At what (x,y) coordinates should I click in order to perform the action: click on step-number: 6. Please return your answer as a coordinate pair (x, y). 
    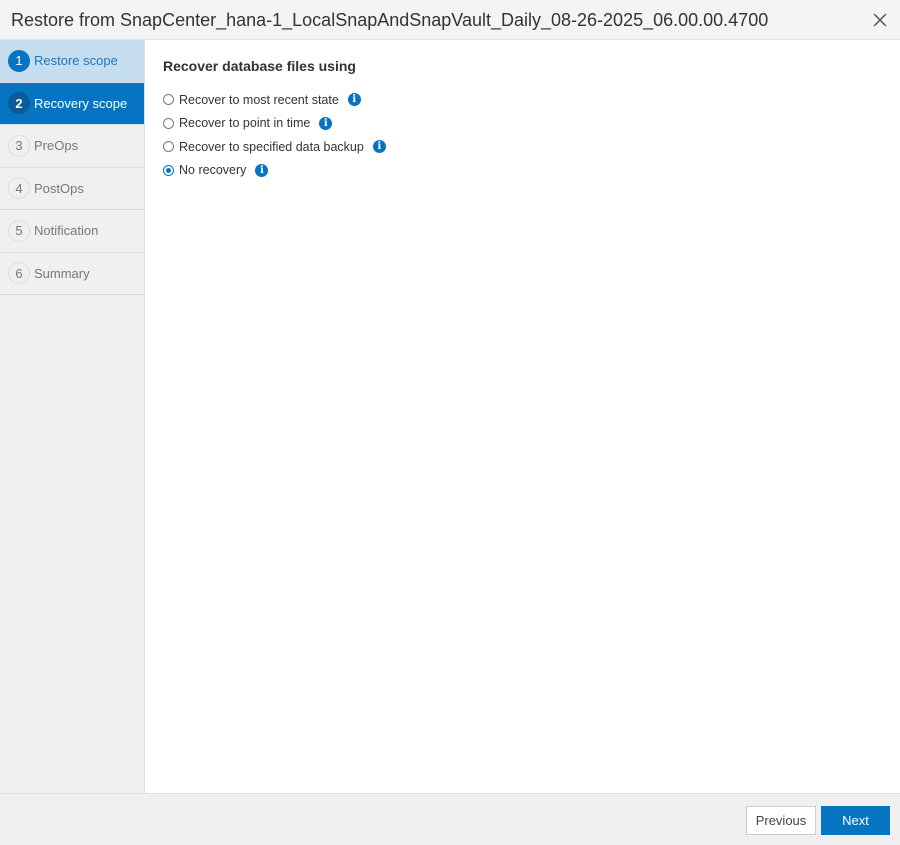
    Looking at the image, I should click on (19, 273).